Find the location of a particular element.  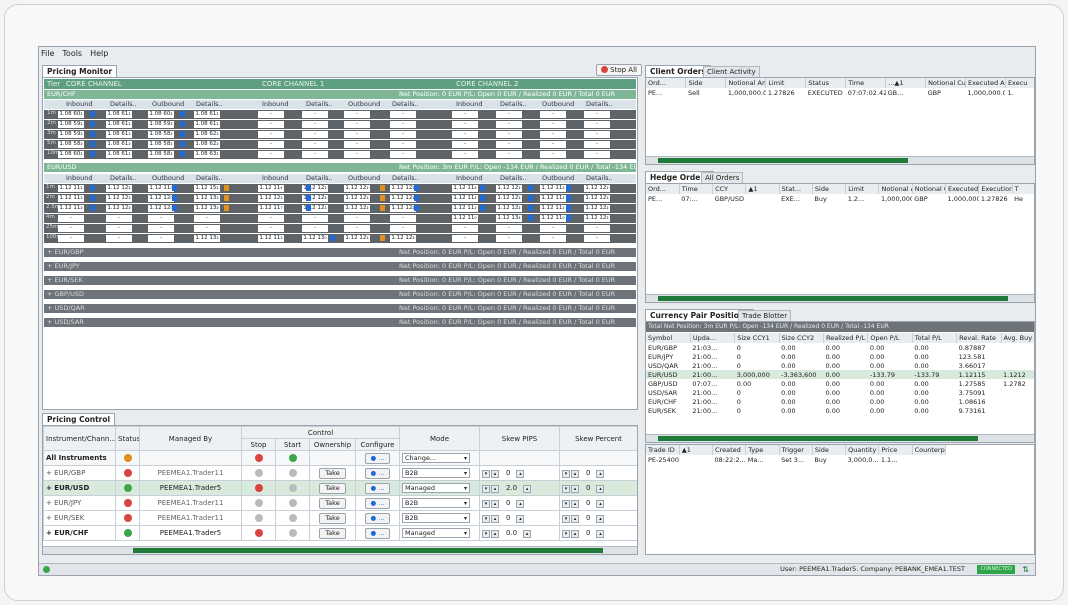

column-header: Type is located at coordinates (762, 450).